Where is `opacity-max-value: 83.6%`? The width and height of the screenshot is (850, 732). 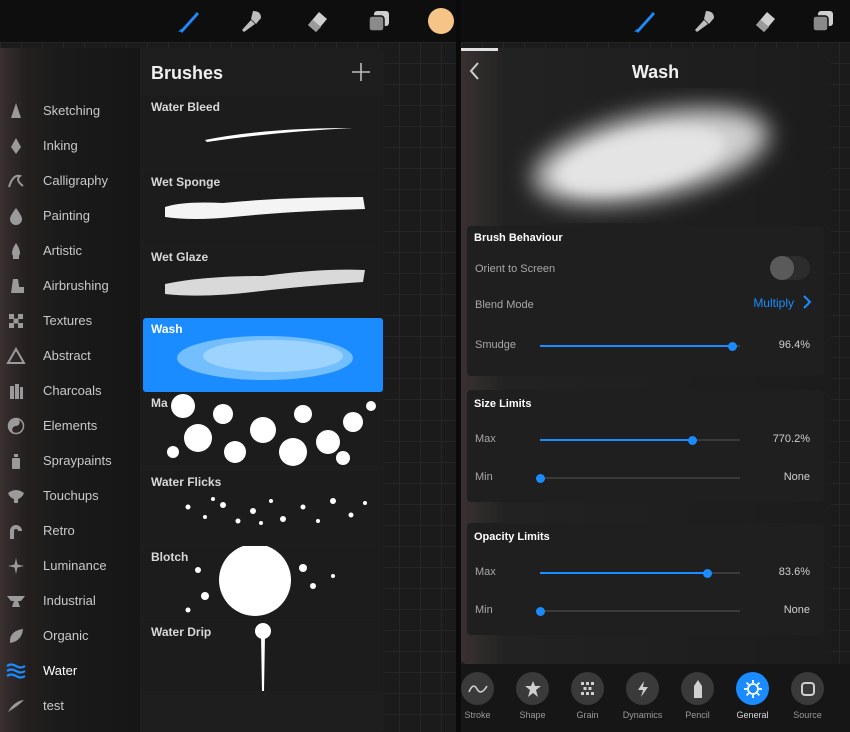
opacity-max-value: 83.6% is located at coordinates (794, 572).